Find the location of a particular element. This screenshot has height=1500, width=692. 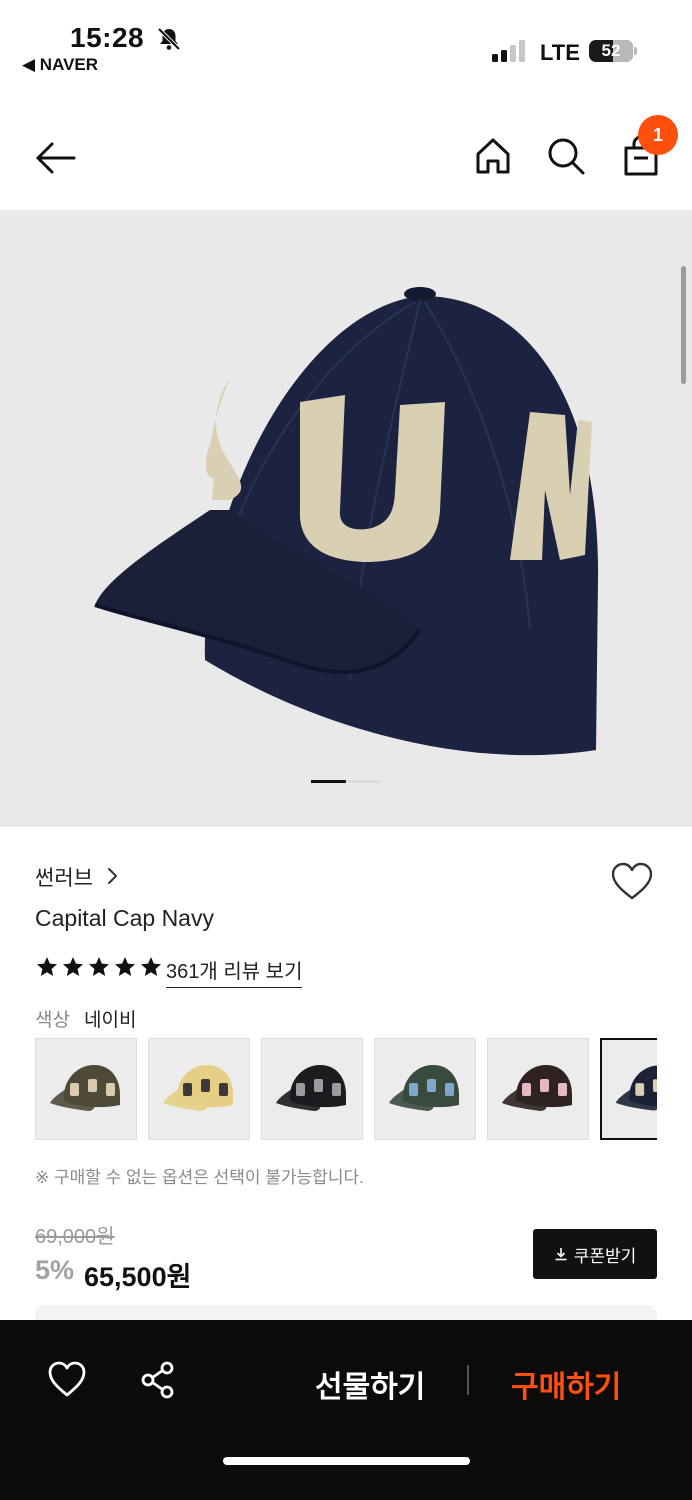

rating-stars is located at coordinates (99, 968).